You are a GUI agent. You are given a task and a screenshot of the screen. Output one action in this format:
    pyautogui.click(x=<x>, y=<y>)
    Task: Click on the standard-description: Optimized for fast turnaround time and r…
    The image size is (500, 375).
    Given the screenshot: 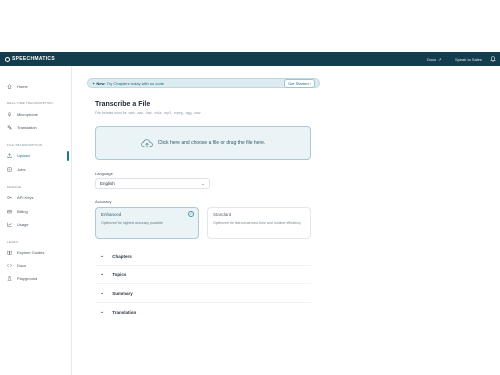 What is the action you would take?
    pyautogui.click(x=257, y=223)
    